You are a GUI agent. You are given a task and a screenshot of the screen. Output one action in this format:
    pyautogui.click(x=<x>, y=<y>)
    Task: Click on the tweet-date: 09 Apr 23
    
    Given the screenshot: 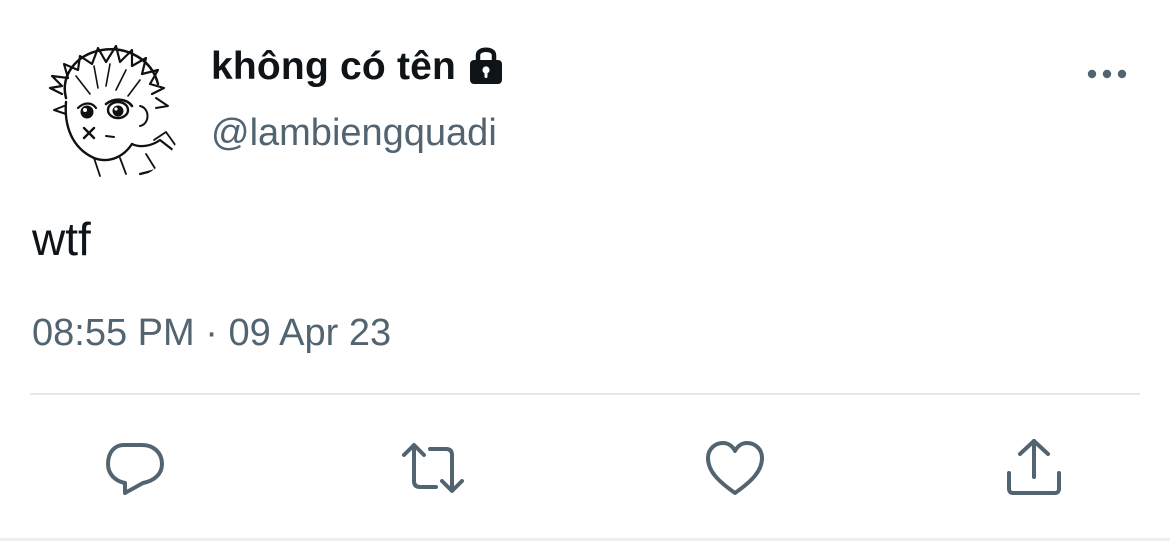 What is the action you would take?
    pyautogui.click(x=310, y=333)
    